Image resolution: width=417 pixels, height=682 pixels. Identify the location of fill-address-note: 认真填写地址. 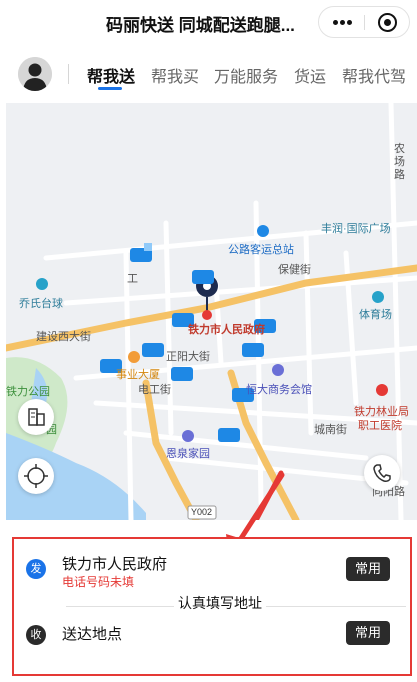
(220, 603).